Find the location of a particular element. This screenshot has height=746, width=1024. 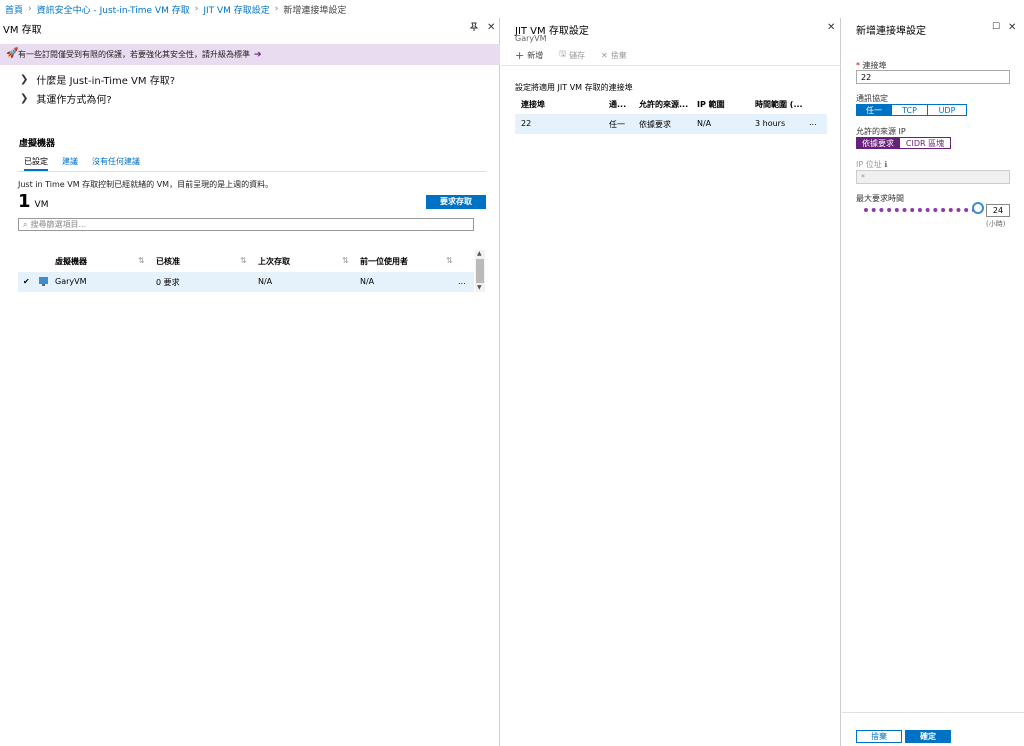

source-ip-label: 允許的來源 IP is located at coordinates (881, 131).